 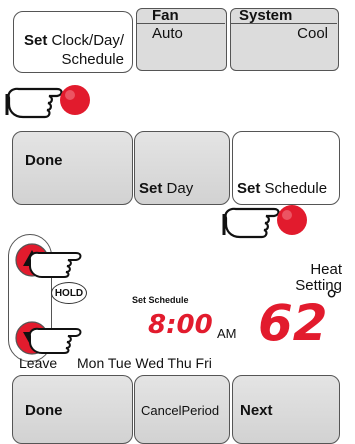 I want to click on clock-day-label: Clock/Day/, so click(x=88, y=40).